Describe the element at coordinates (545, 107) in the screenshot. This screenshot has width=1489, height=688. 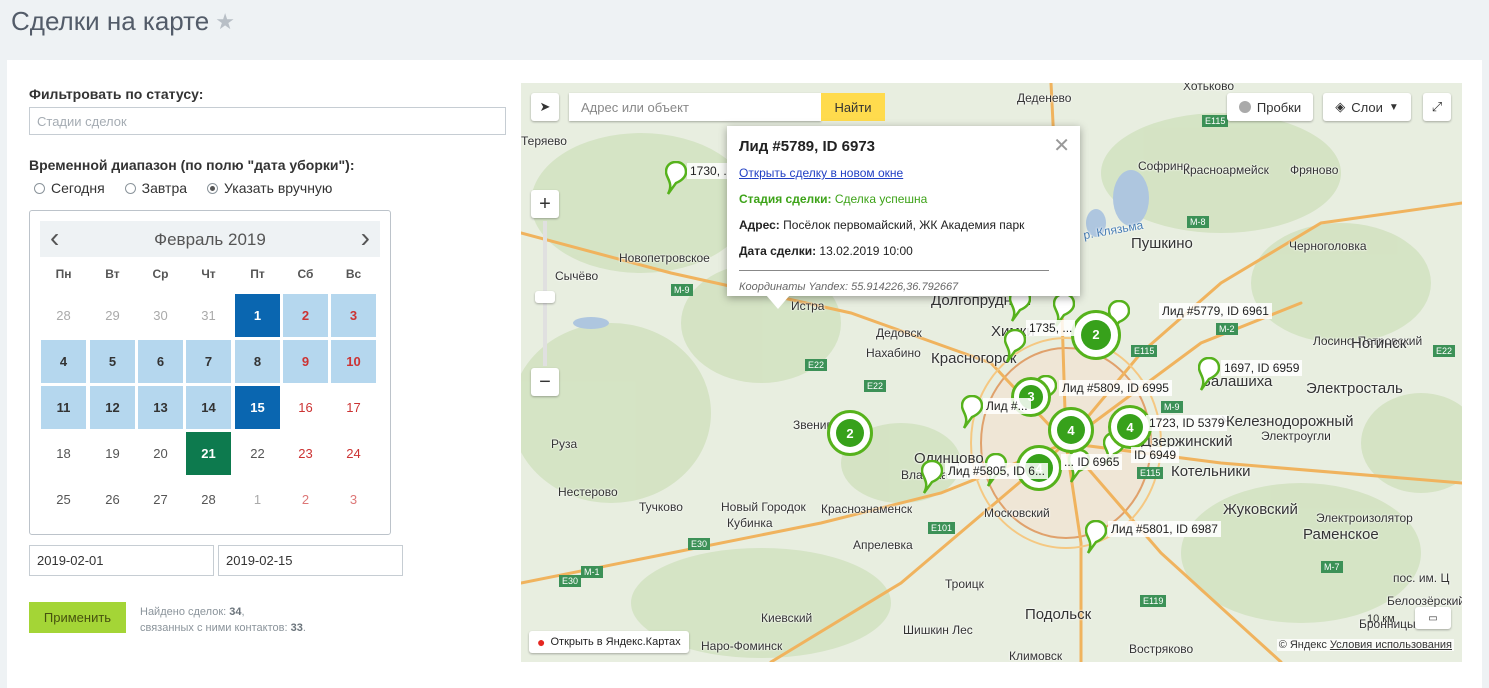
I see `geolocation-icon: ➤` at that location.